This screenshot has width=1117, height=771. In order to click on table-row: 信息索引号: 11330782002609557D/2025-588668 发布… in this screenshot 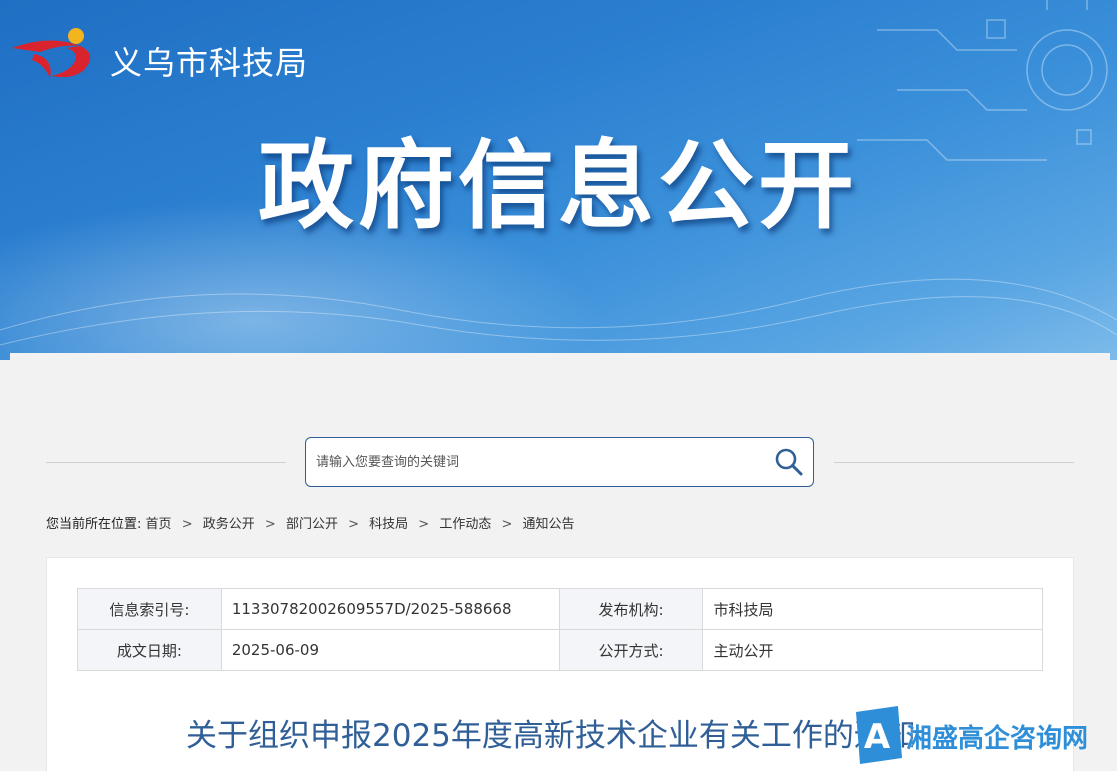, I will do `click(560, 609)`.